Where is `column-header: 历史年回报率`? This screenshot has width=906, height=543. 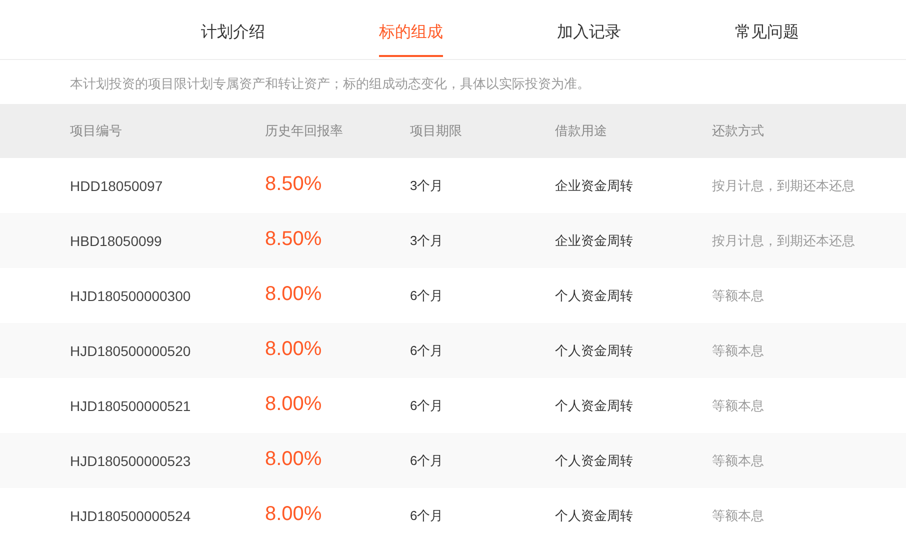
column-header: 历史年回报率 is located at coordinates (304, 131).